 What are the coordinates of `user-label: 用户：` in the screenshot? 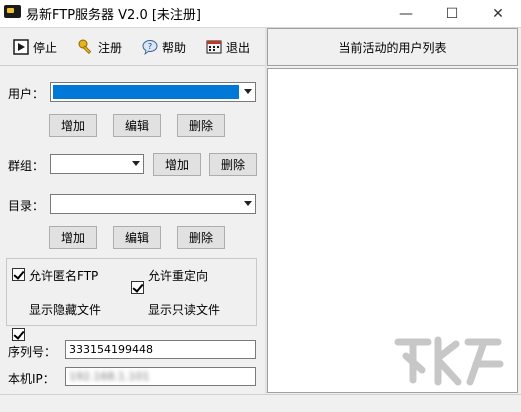 It's located at (26, 94).